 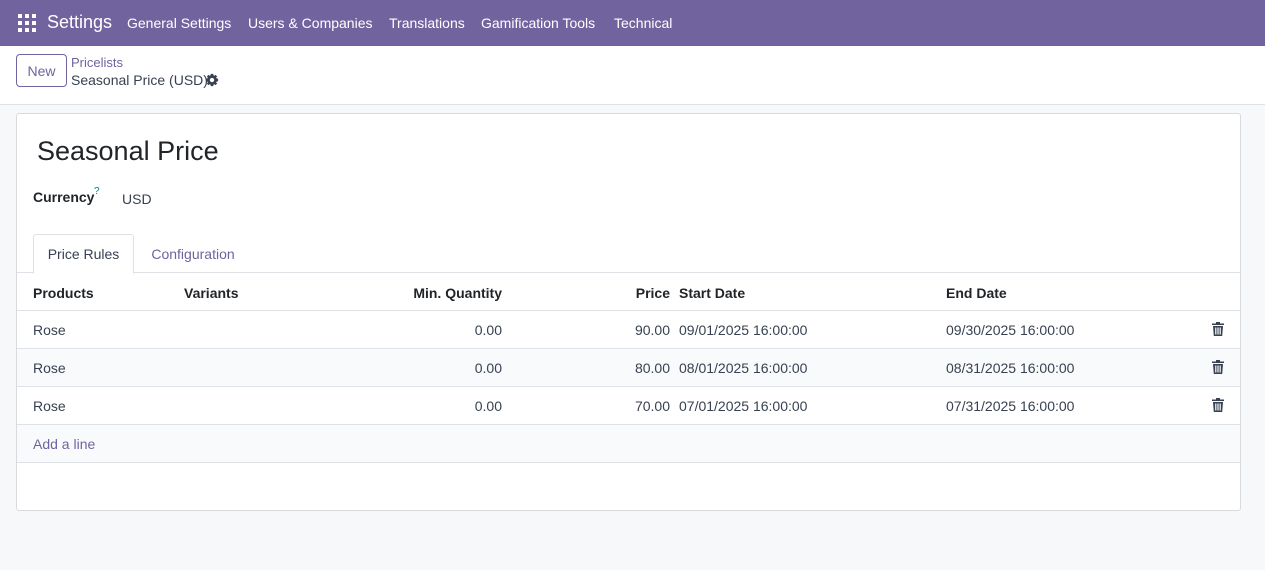 What do you see at coordinates (743, 406) in the screenshot?
I see `cell-start-date: 07/01/2025 16:00:00` at bounding box center [743, 406].